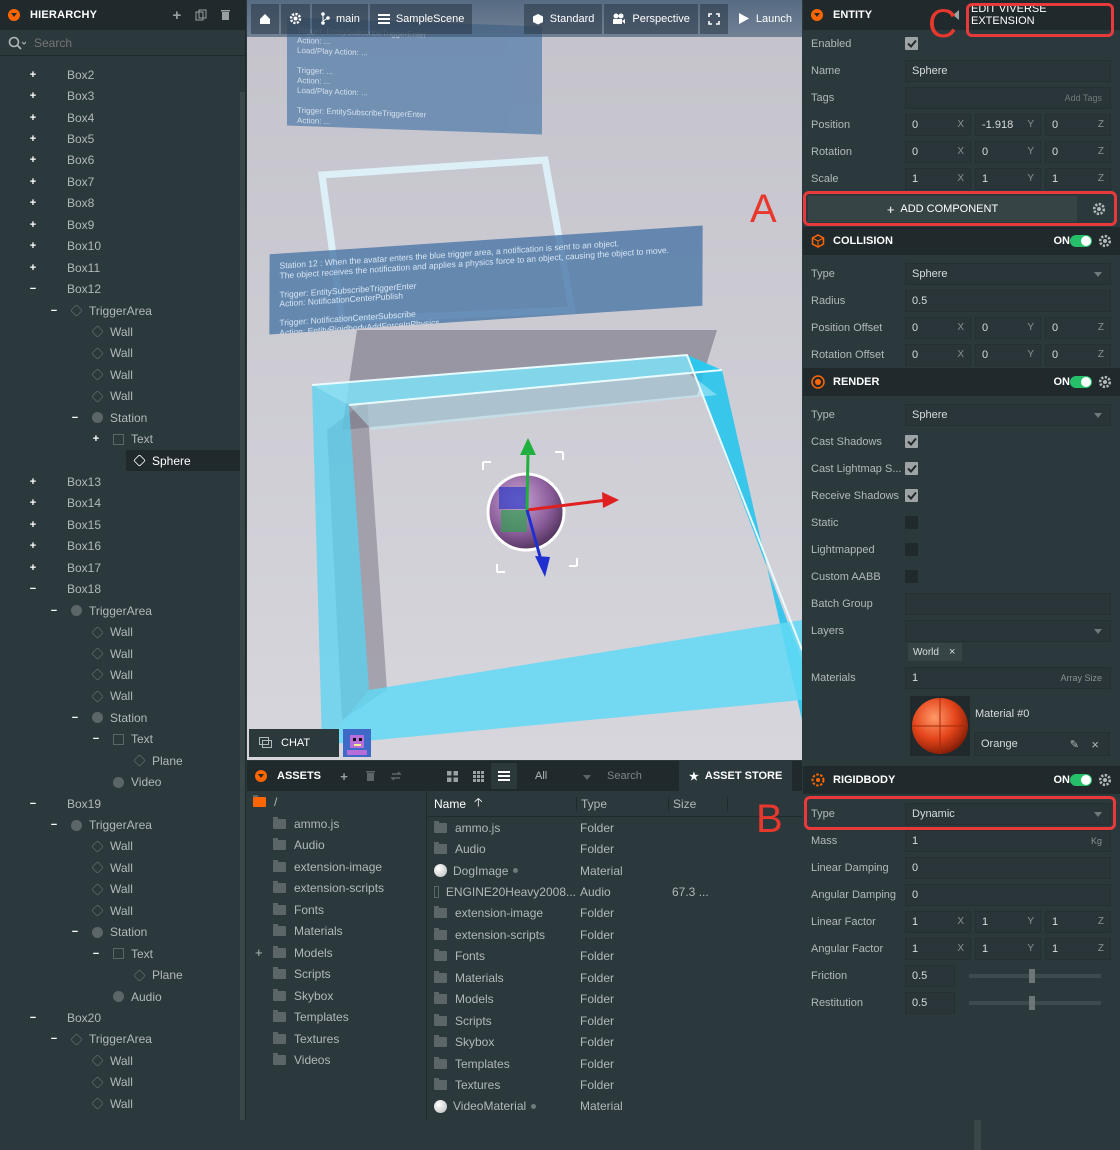  Describe the element at coordinates (120, 267) in the screenshot. I see `hierarchy-item: + Box11` at that location.